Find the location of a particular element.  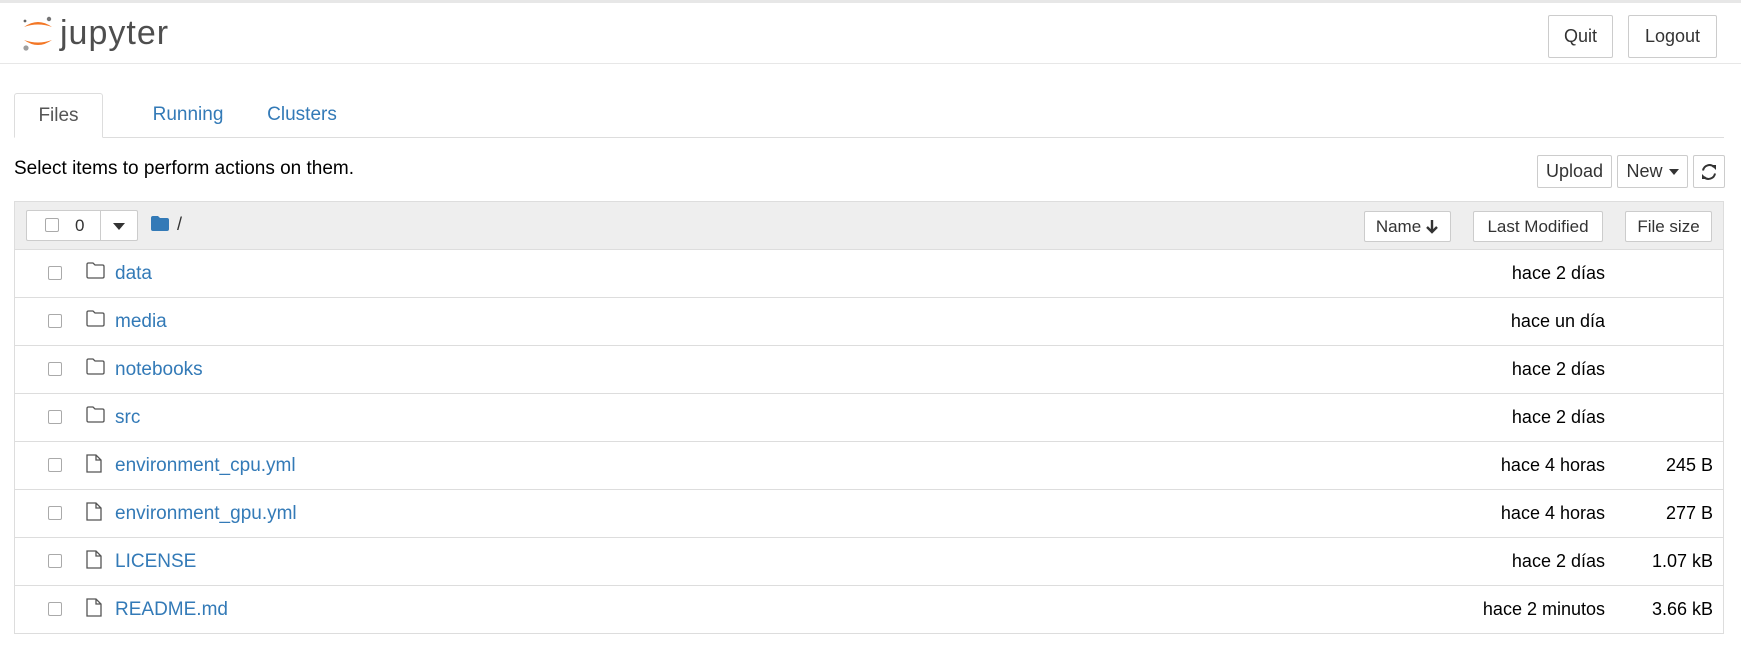

jupyter-logo: jupyter is located at coordinates (94, 33).